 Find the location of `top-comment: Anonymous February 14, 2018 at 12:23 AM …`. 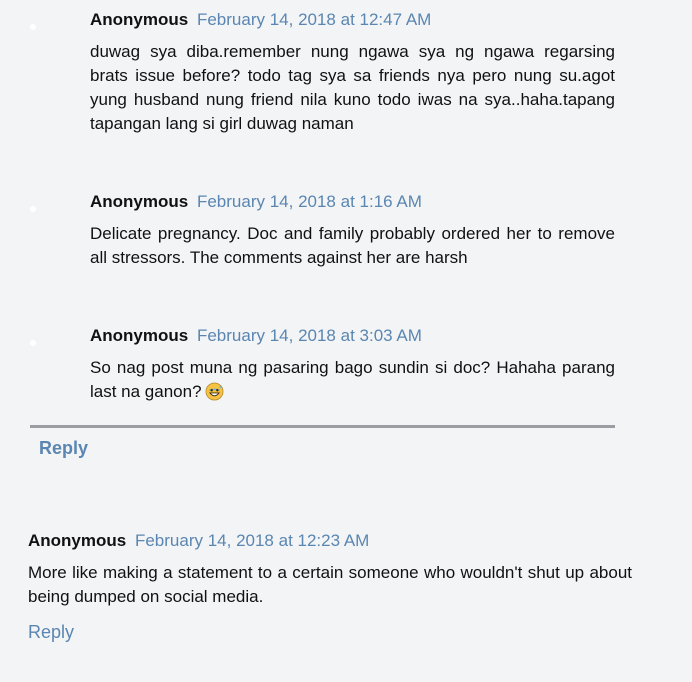

top-comment: Anonymous February 14, 2018 at 12:23 AM … is located at coordinates (330, 569).